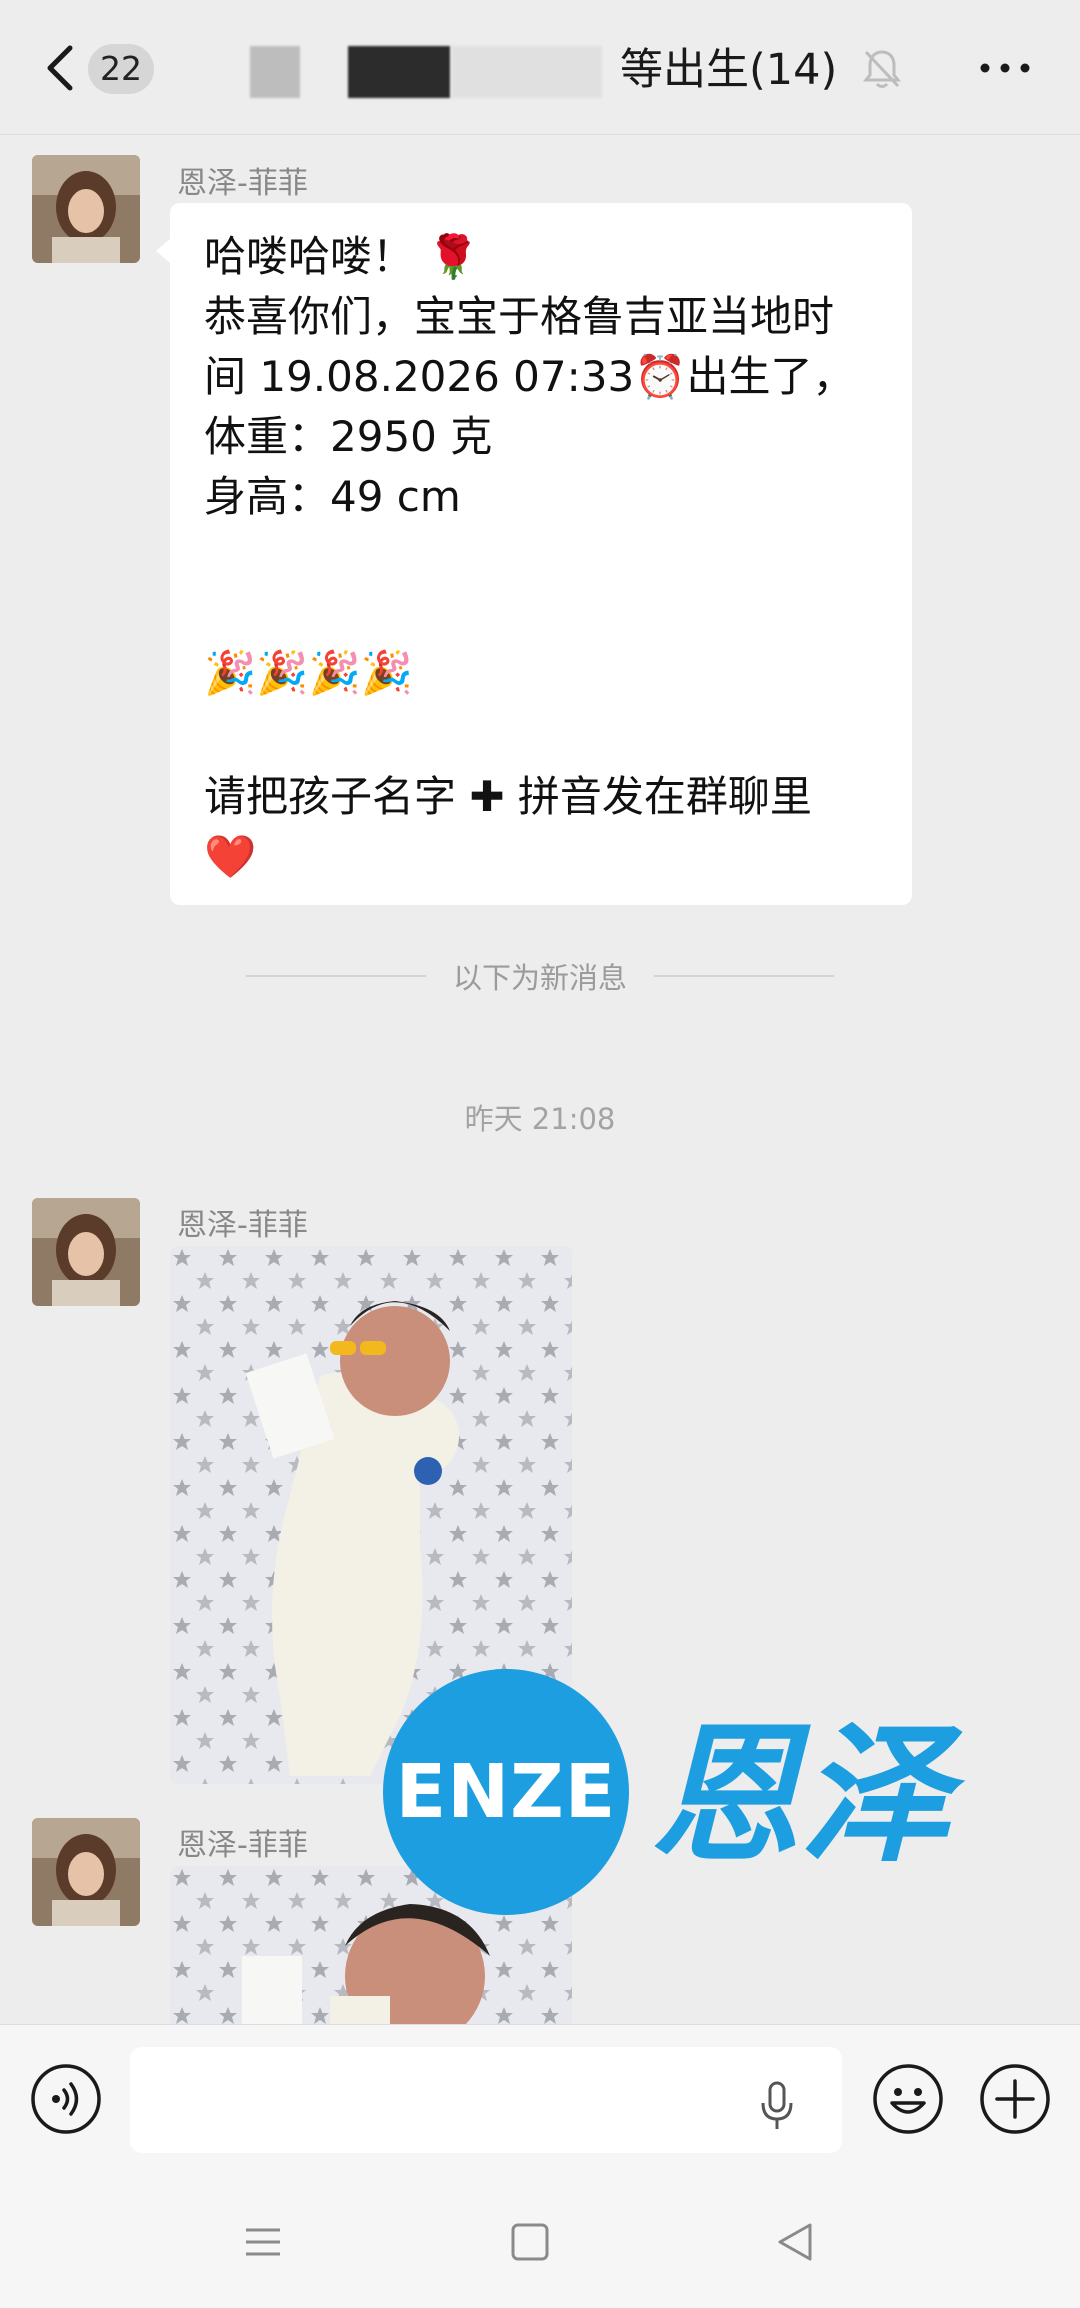  I want to click on menu-icon, so click(263, 2242).